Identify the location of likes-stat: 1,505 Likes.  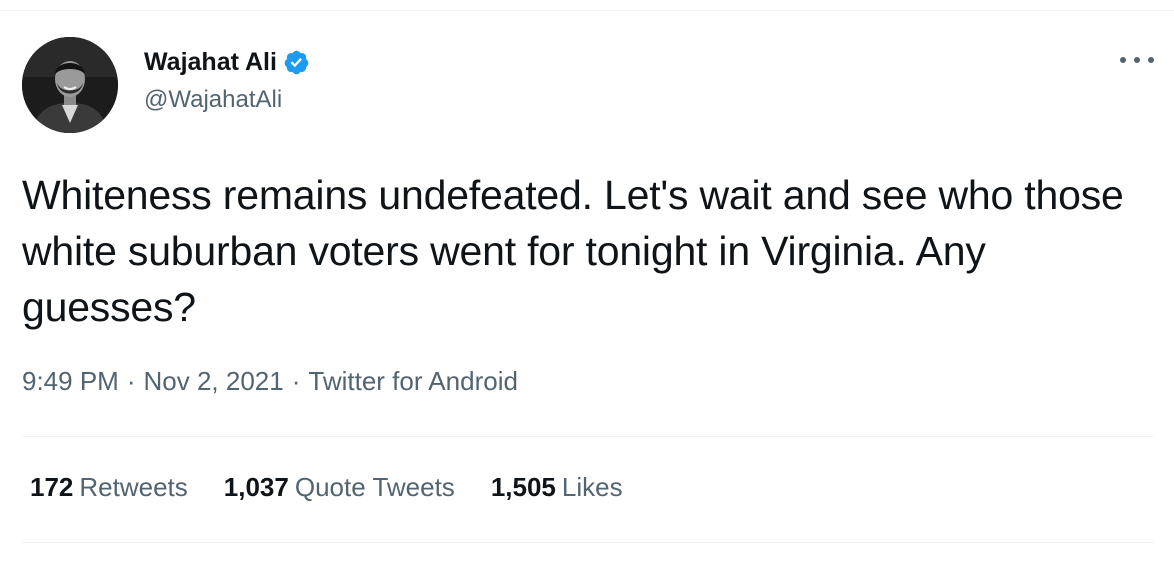
(557, 487).